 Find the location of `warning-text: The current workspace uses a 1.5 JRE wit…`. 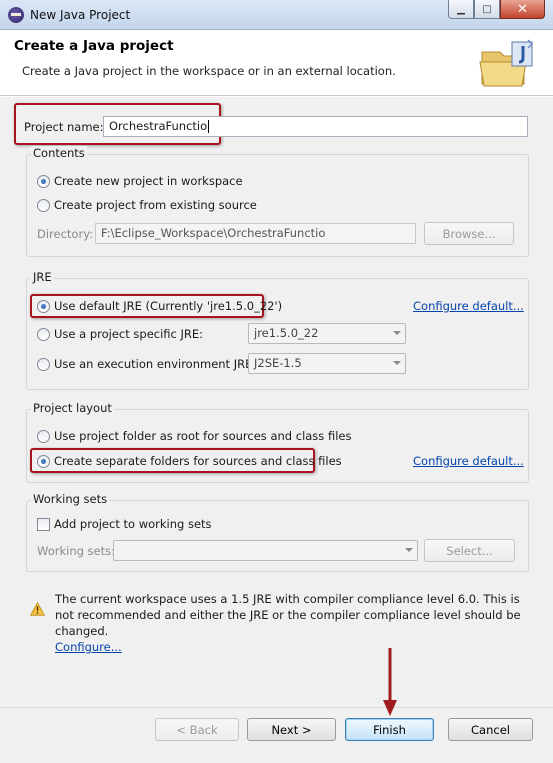

warning-text: The current workspace uses a 1.5 JRE wit… is located at coordinates (288, 615).